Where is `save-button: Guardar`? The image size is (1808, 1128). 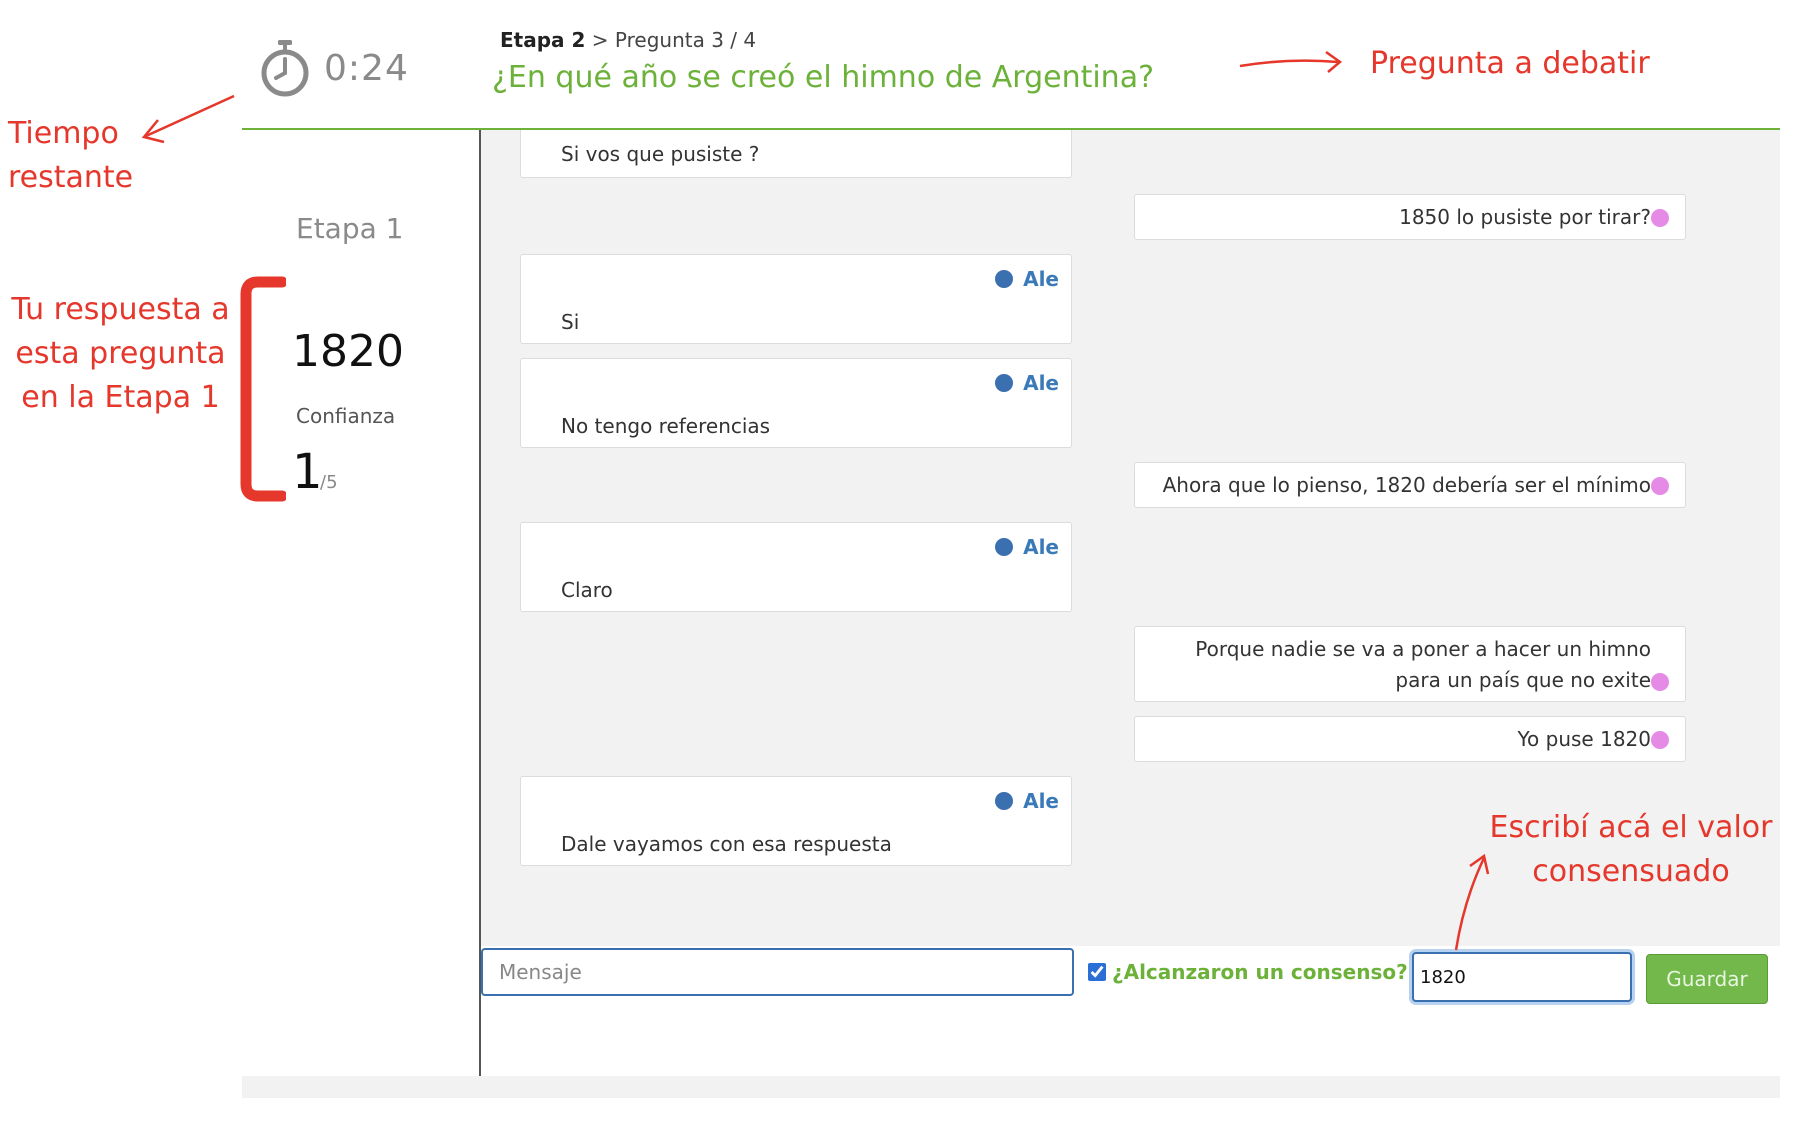
save-button: Guardar is located at coordinates (1707, 979).